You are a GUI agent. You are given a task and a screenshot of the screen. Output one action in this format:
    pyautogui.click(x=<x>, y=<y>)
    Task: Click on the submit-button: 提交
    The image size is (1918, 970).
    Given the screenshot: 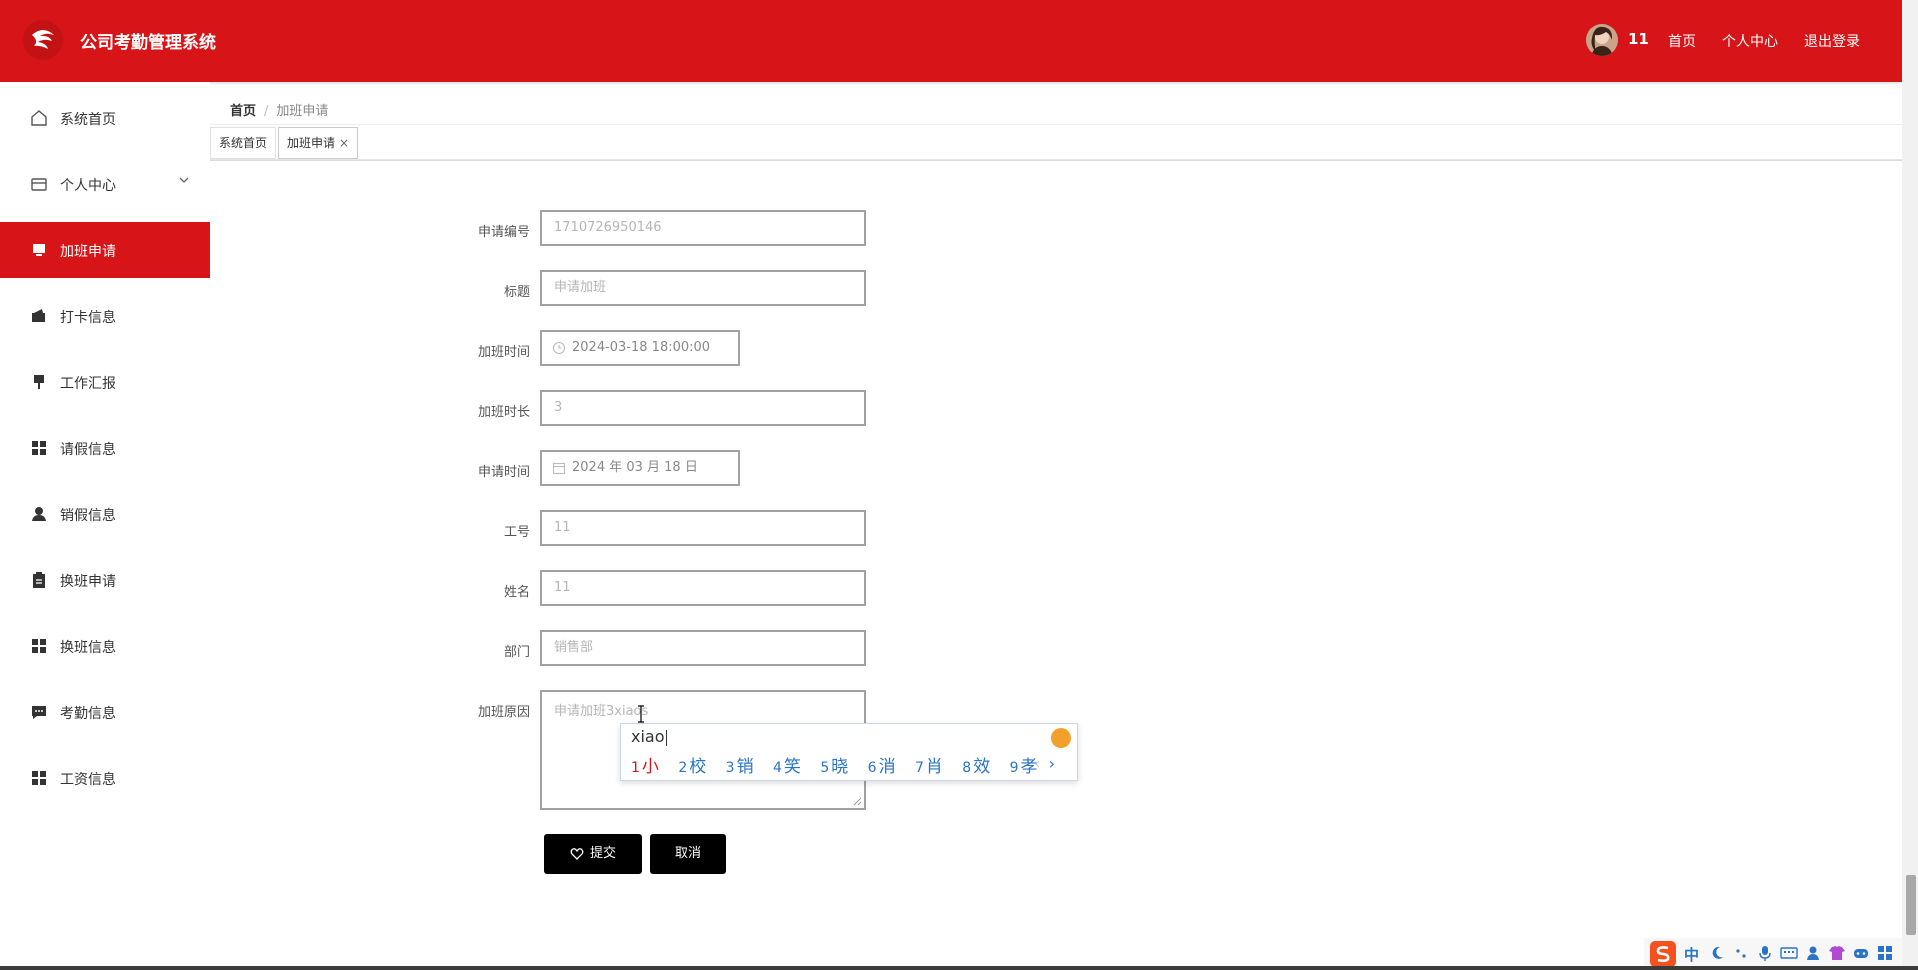 What is the action you would take?
    pyautogui.click(x=593, y=854)
    